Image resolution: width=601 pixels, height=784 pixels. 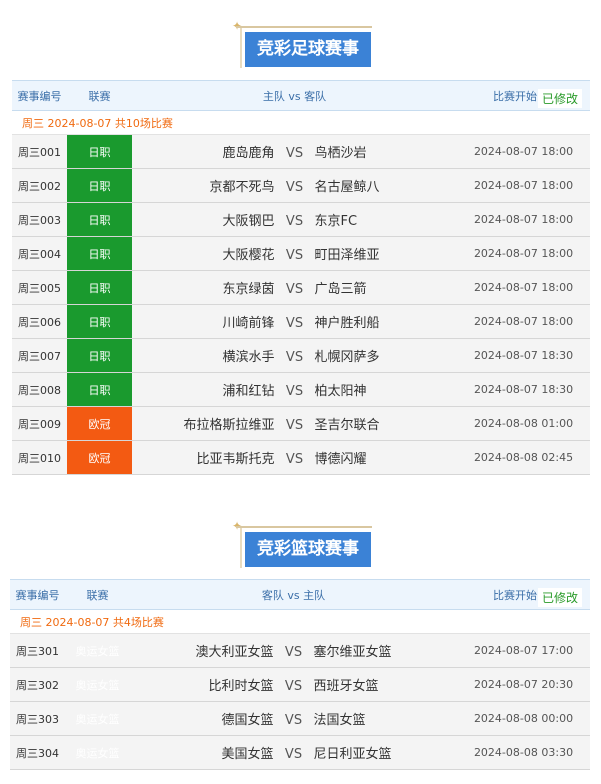 I want to click on match-row: 周三303 奥运女篮 德国女篮 VS 法国女篮 2024-08-08 00:00, so click(x=300, y=718).